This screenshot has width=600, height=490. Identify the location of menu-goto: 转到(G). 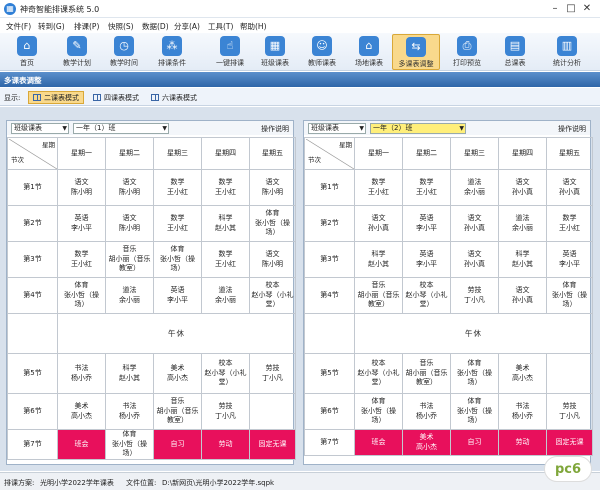
(51, 26).